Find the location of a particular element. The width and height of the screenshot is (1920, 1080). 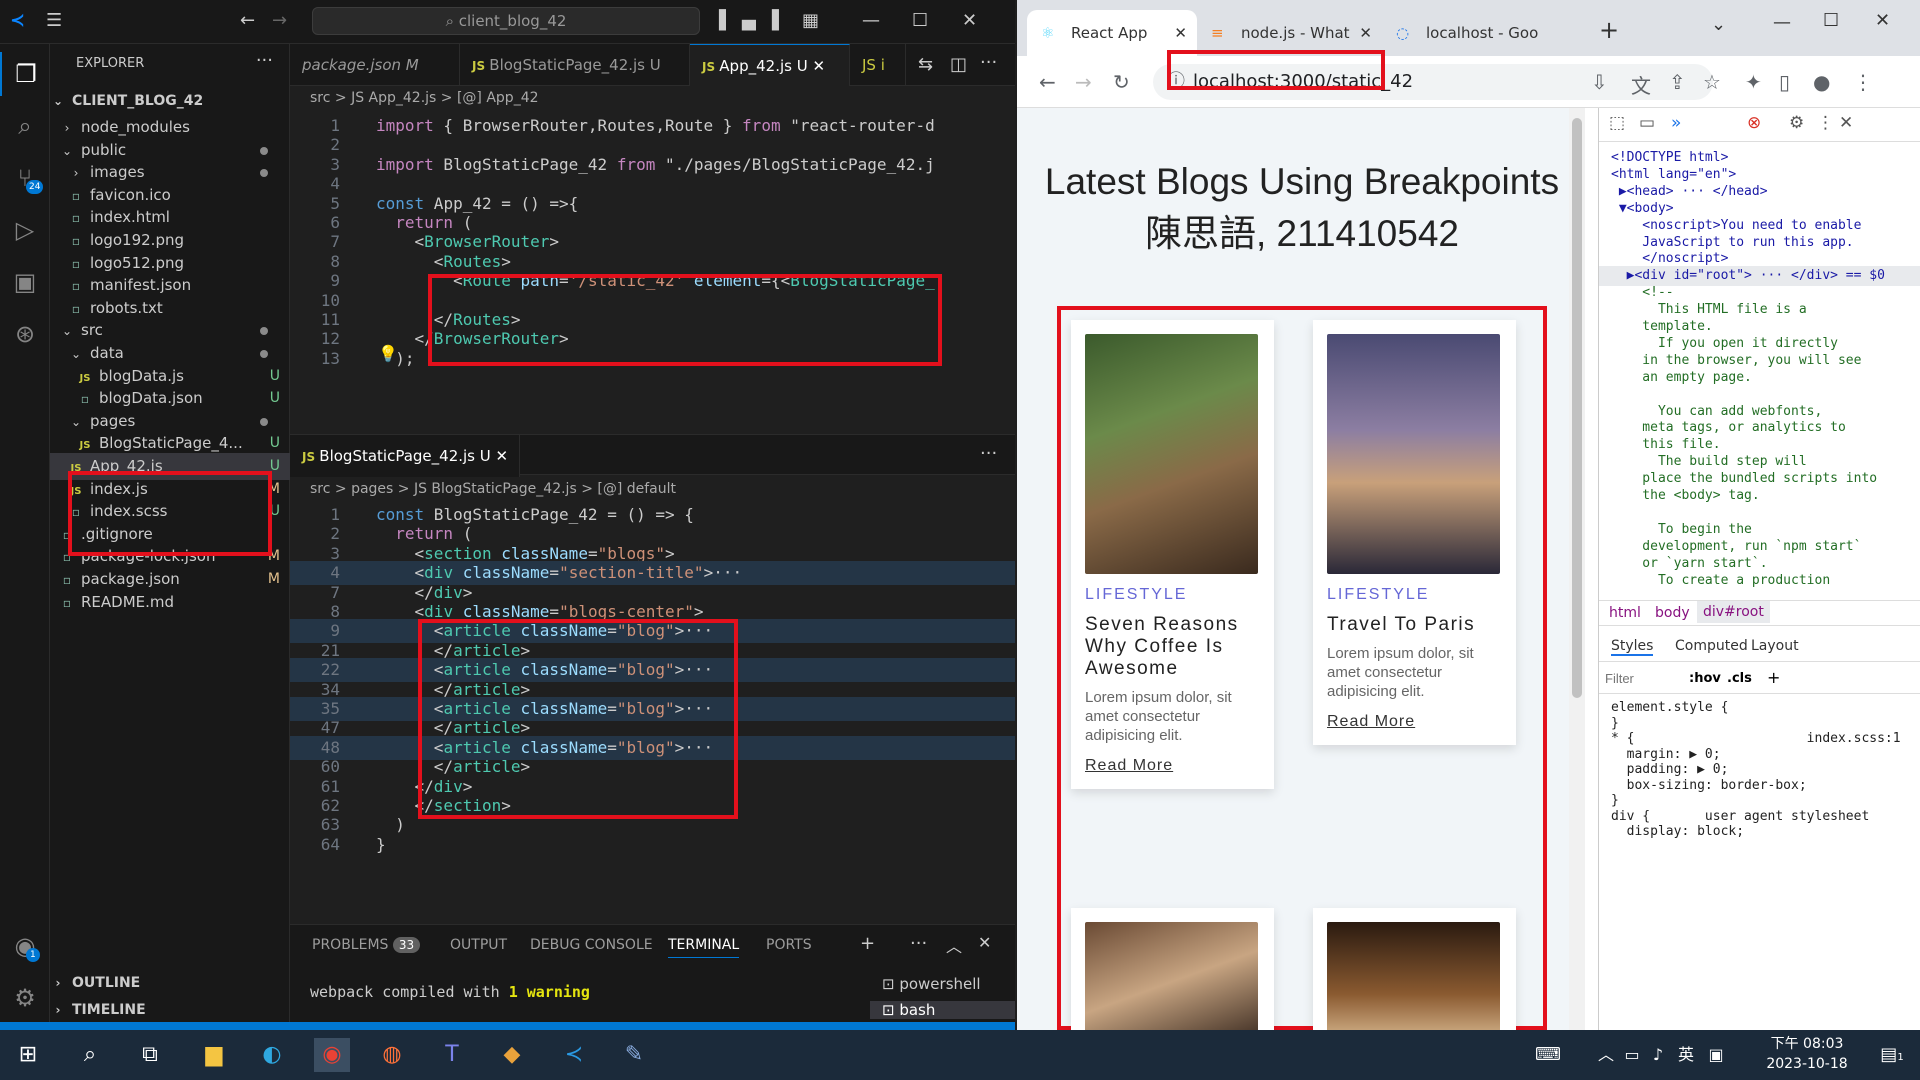

source-control-icon: ⑂ 24 is located at coordinates (25, 178).